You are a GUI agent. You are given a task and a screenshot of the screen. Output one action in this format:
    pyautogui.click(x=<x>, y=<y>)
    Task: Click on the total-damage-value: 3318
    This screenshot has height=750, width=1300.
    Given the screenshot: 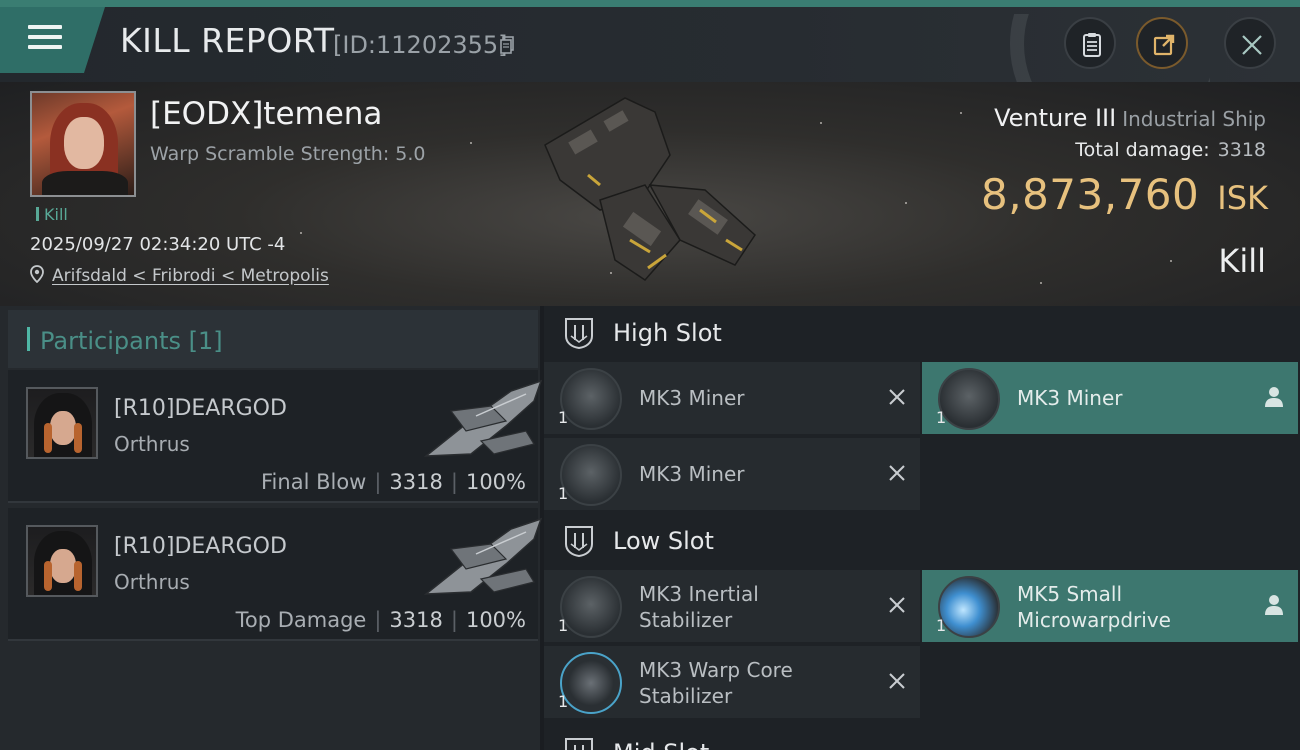 What is the action you would take?
    pyautogui.click(x=1241, y=150)
    